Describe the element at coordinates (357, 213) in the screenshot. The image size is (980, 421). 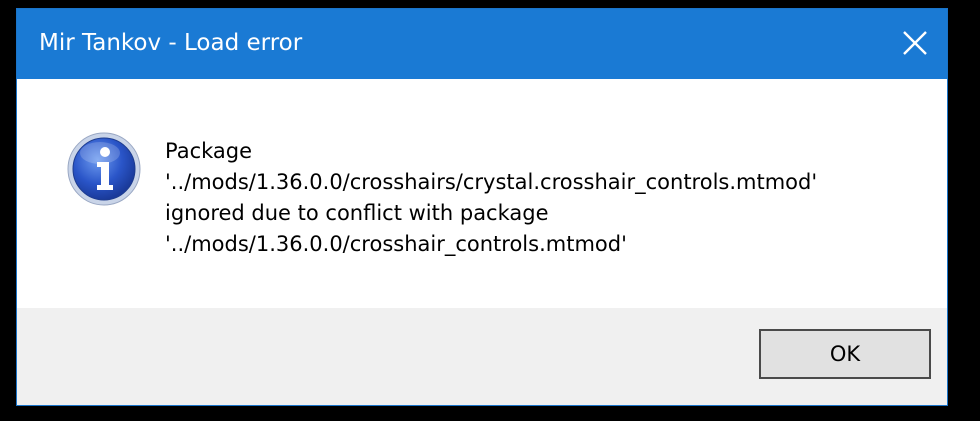
I see `message-line: ignored due to conflict with package` at that location.